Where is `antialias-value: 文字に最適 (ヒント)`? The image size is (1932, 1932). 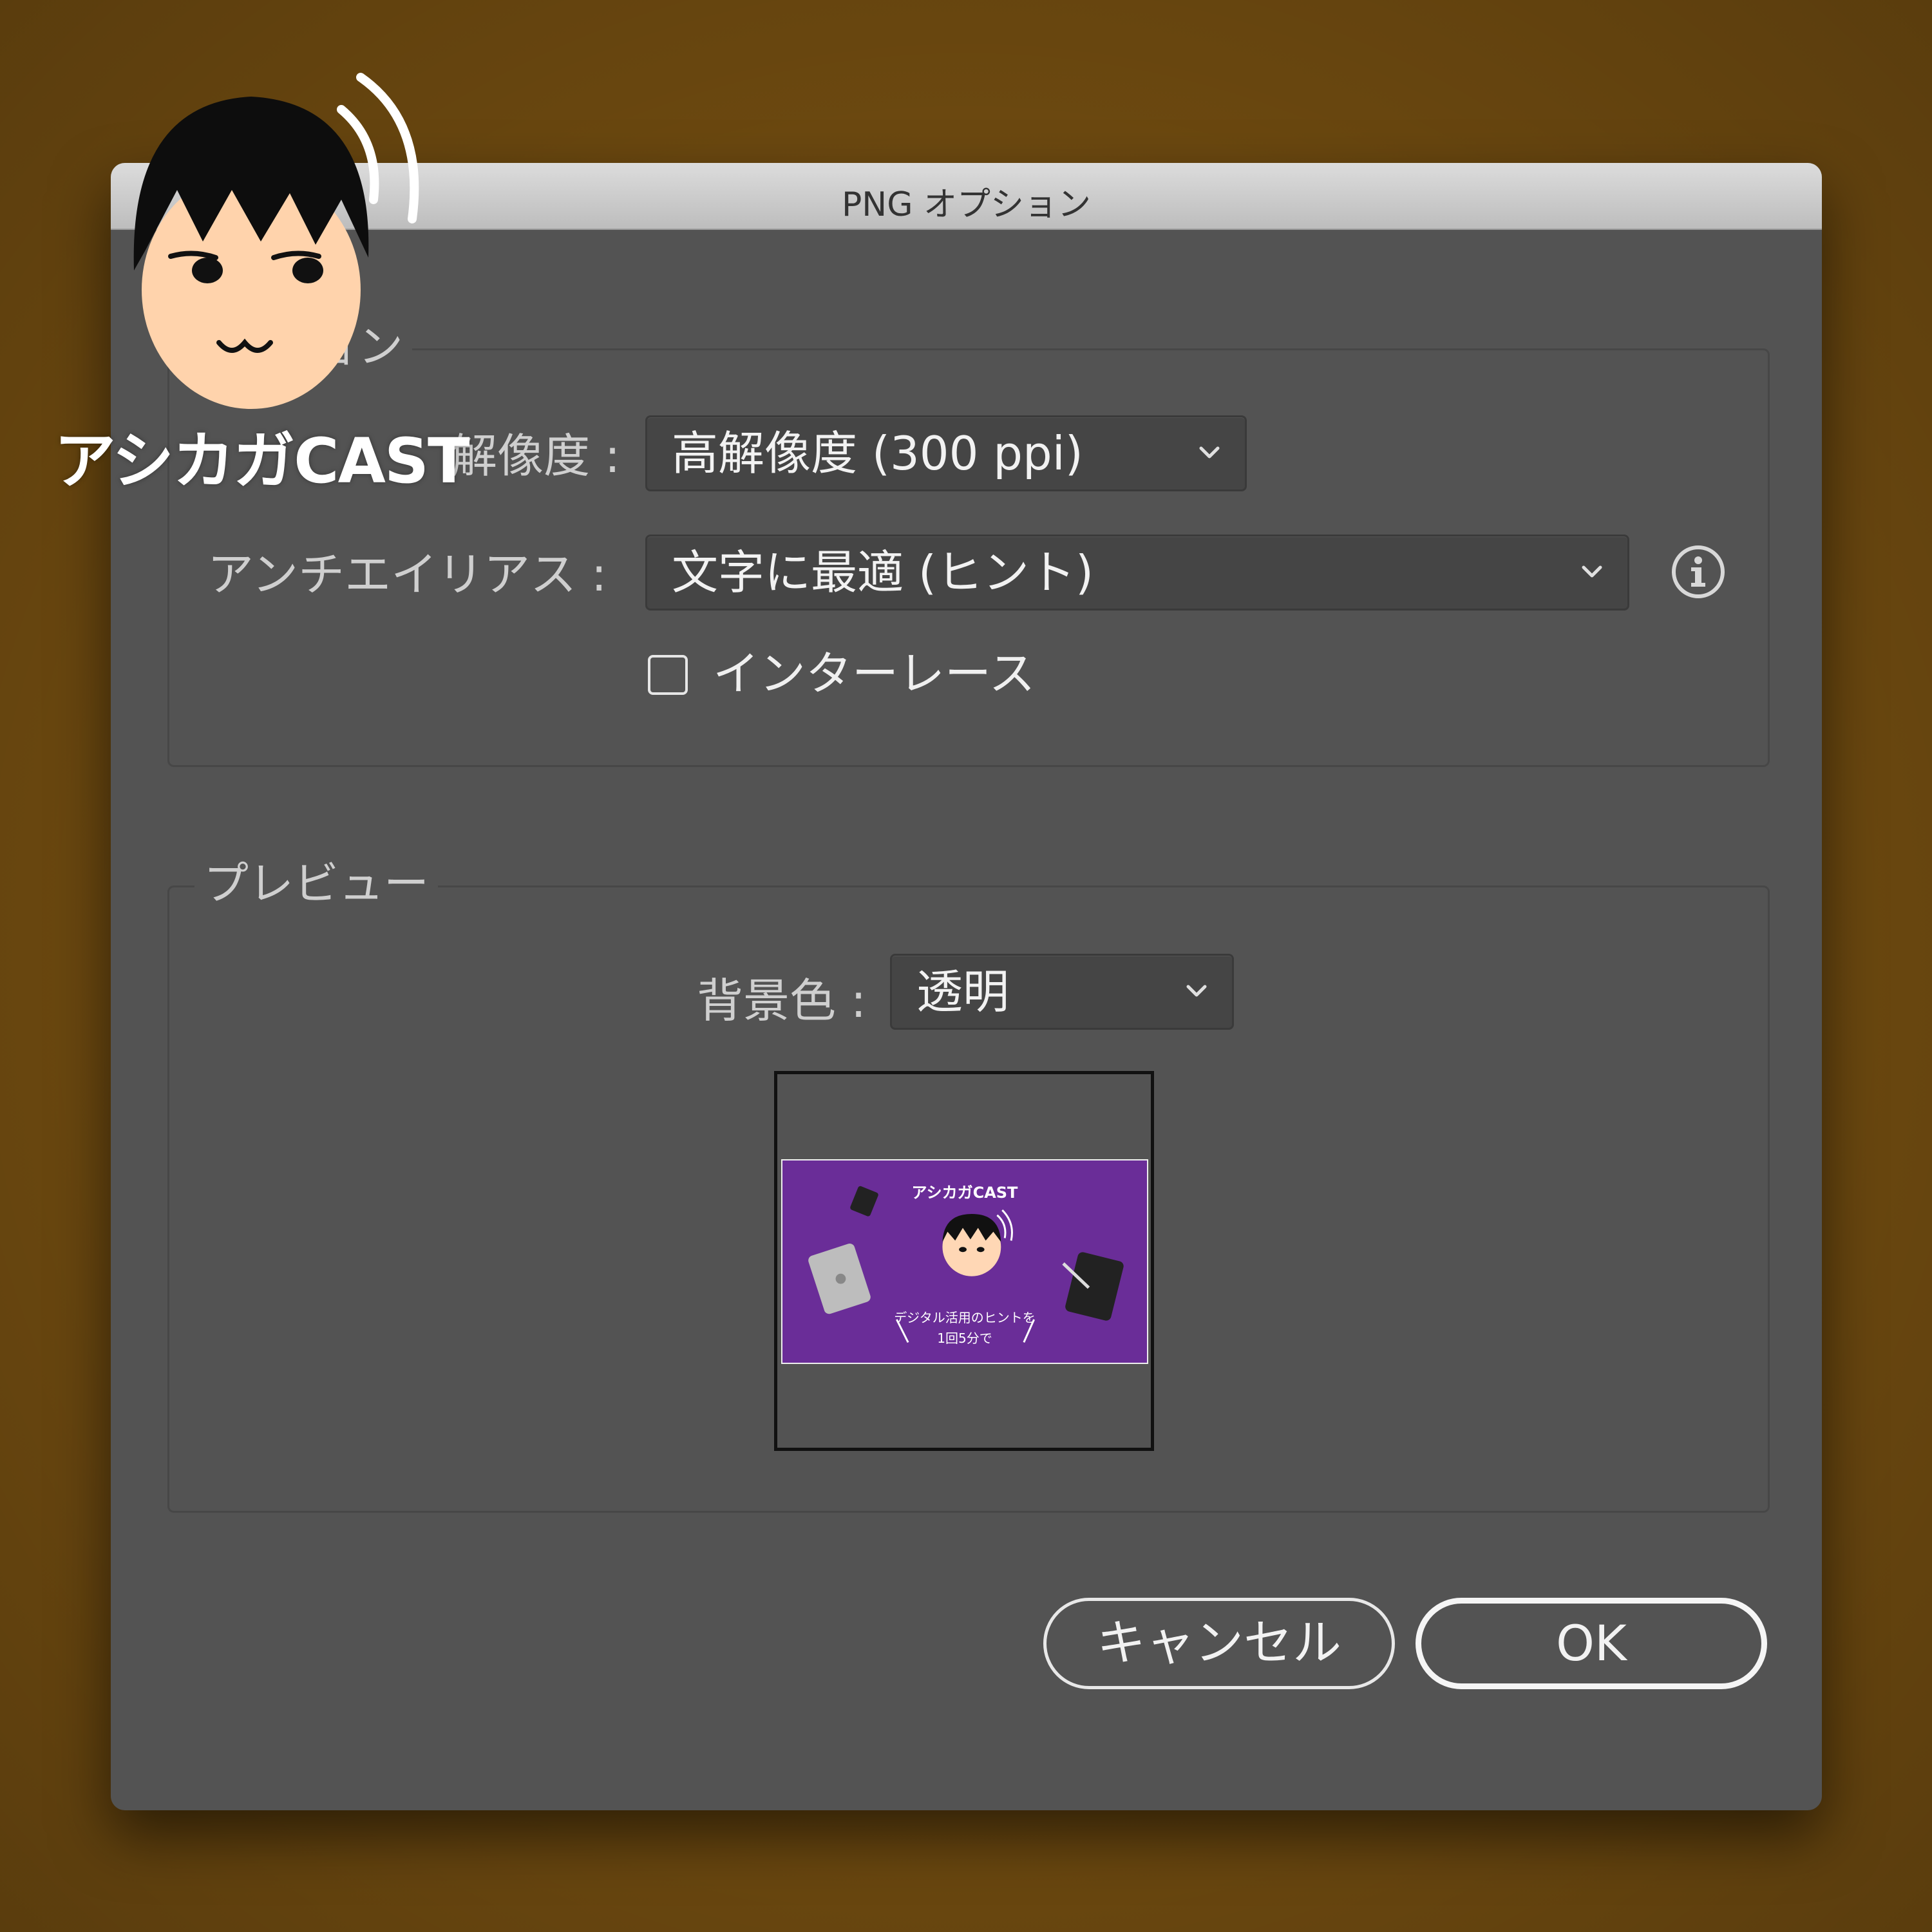
antialias-value: 文字に最適 (ヒント) is located at coordinates (883, 572).